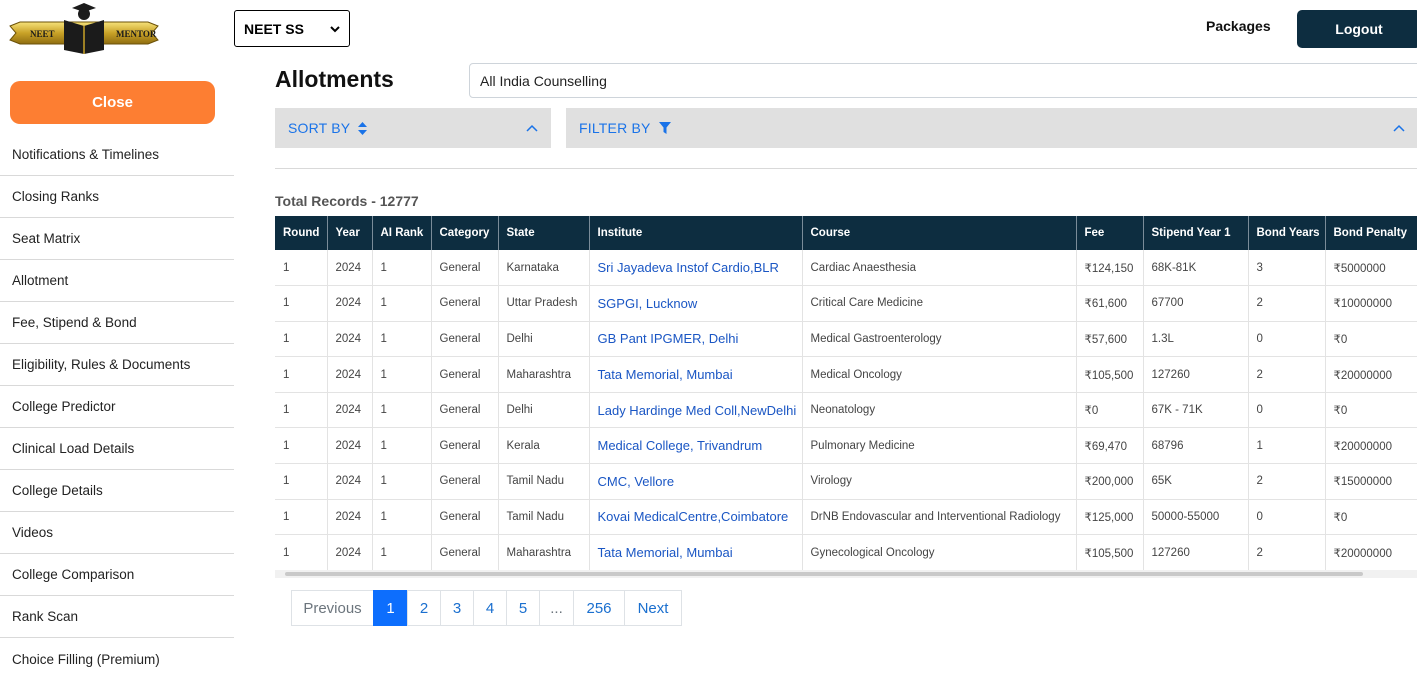 Image resolution: width=1417 pixels, height=691 pixels. I want to click on logout-button: Logout, so click(1357, 29).